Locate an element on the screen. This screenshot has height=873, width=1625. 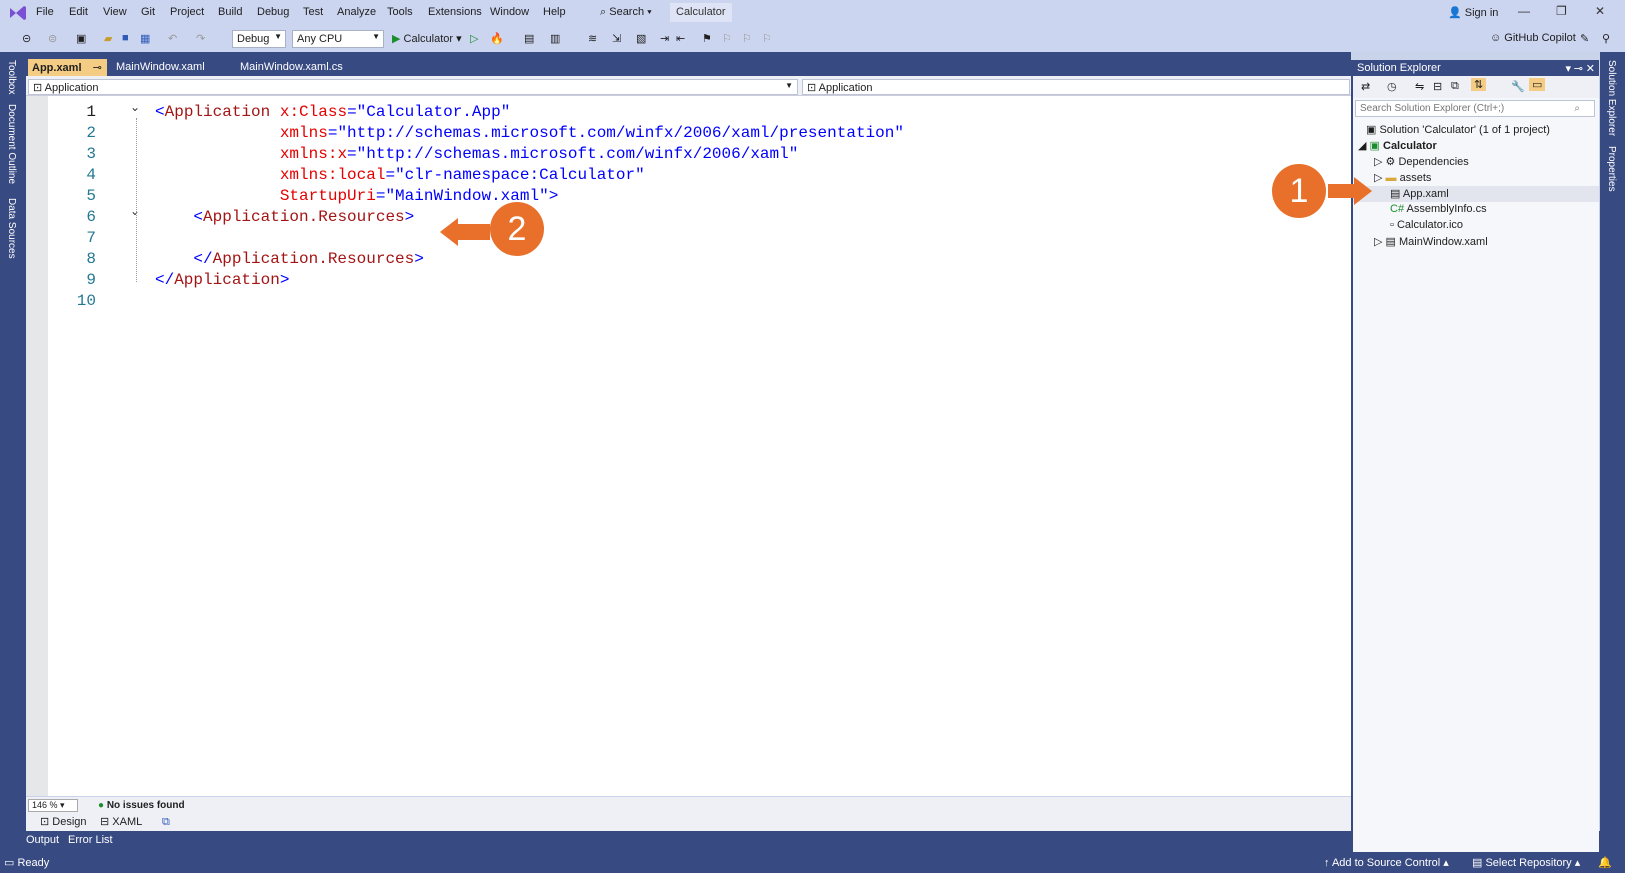
sign-in-button: 👤 Sign in is located at coordinates (1473, 12).